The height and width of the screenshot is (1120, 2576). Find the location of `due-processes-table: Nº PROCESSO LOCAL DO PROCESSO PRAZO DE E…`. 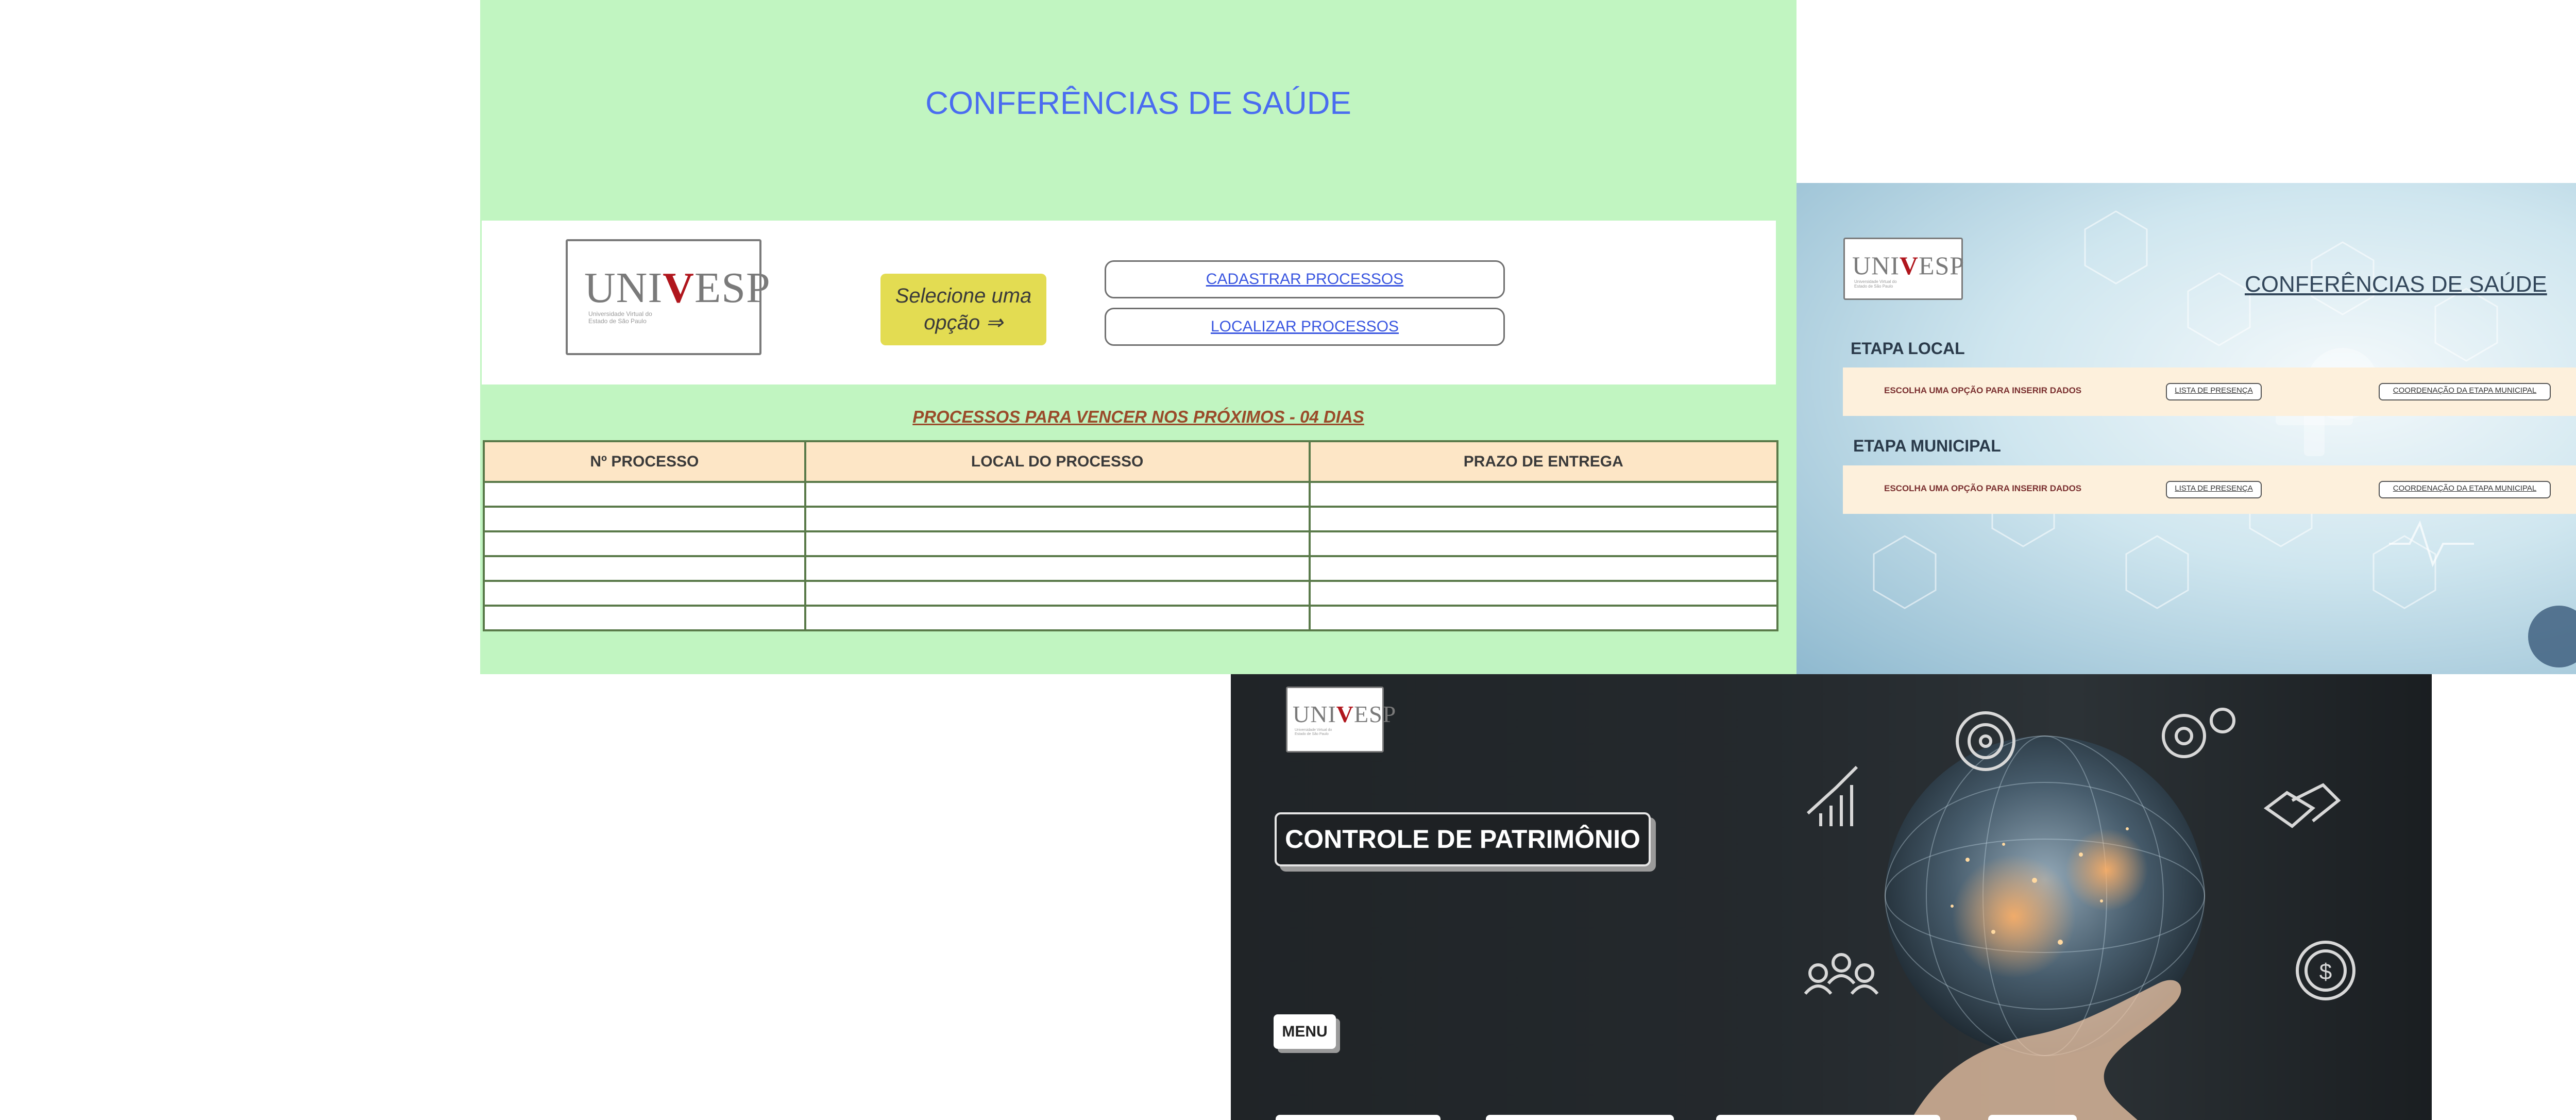

due-processes-table: Nº PROCESSO LOCAL DO PROCESSO PRAZO DE E… is located at coordinates (1131, 535).